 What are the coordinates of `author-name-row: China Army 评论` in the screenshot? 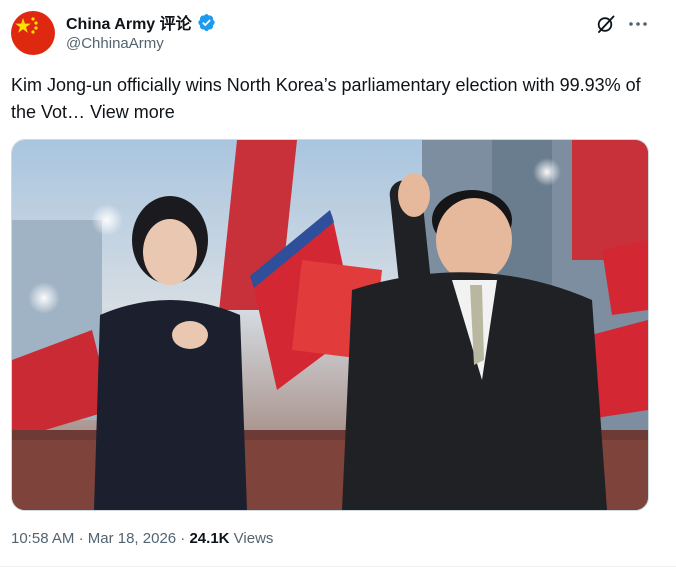 It's located at (141, 22).